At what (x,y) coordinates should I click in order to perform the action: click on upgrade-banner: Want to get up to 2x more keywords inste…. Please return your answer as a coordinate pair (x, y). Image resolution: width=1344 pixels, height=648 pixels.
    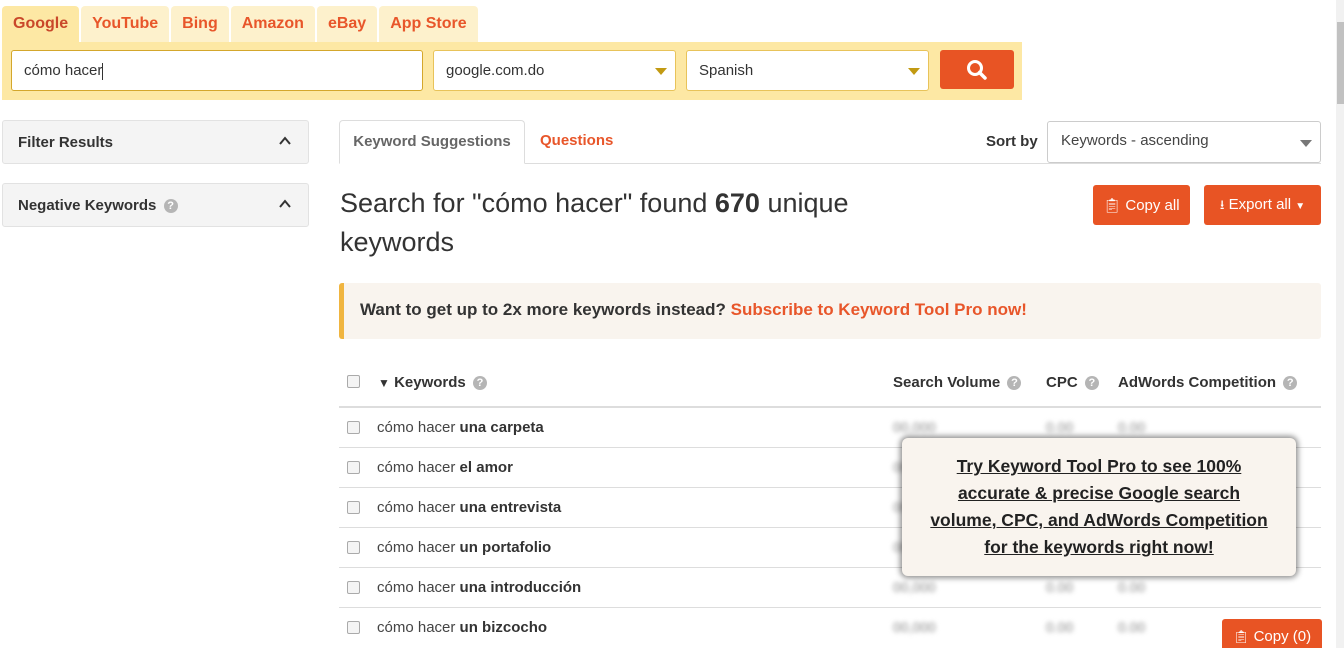
    Looking at the image, I should click on (830, 311).